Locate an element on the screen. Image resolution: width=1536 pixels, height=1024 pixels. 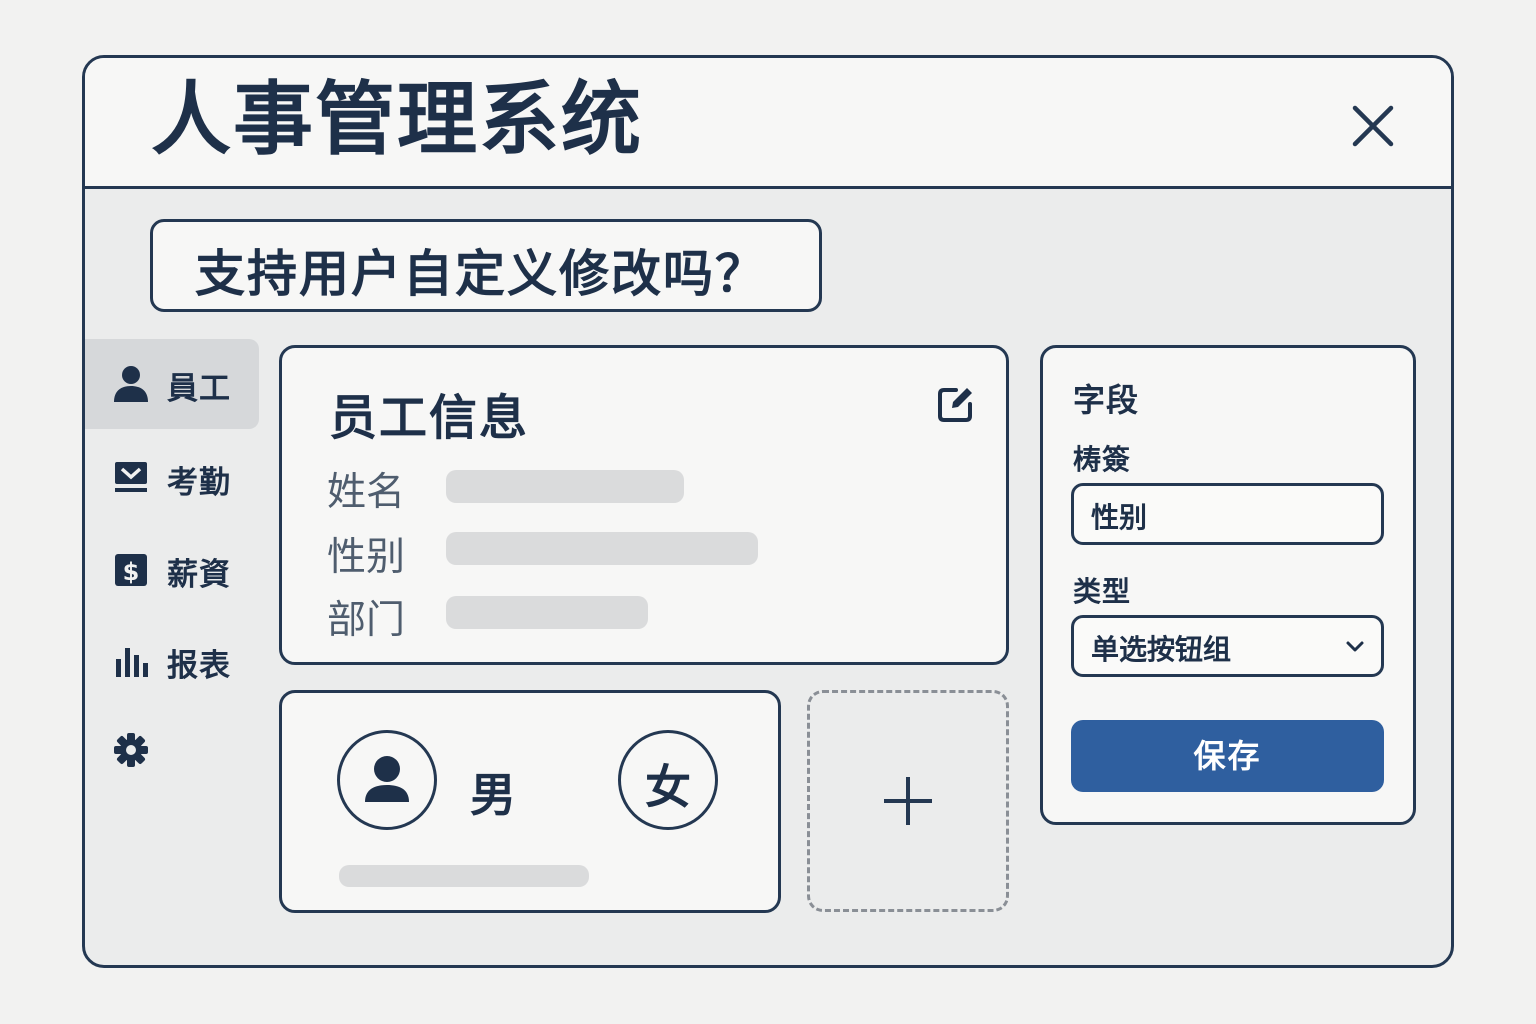
type-caption: 类型 is located at coordinates (1102, 591).